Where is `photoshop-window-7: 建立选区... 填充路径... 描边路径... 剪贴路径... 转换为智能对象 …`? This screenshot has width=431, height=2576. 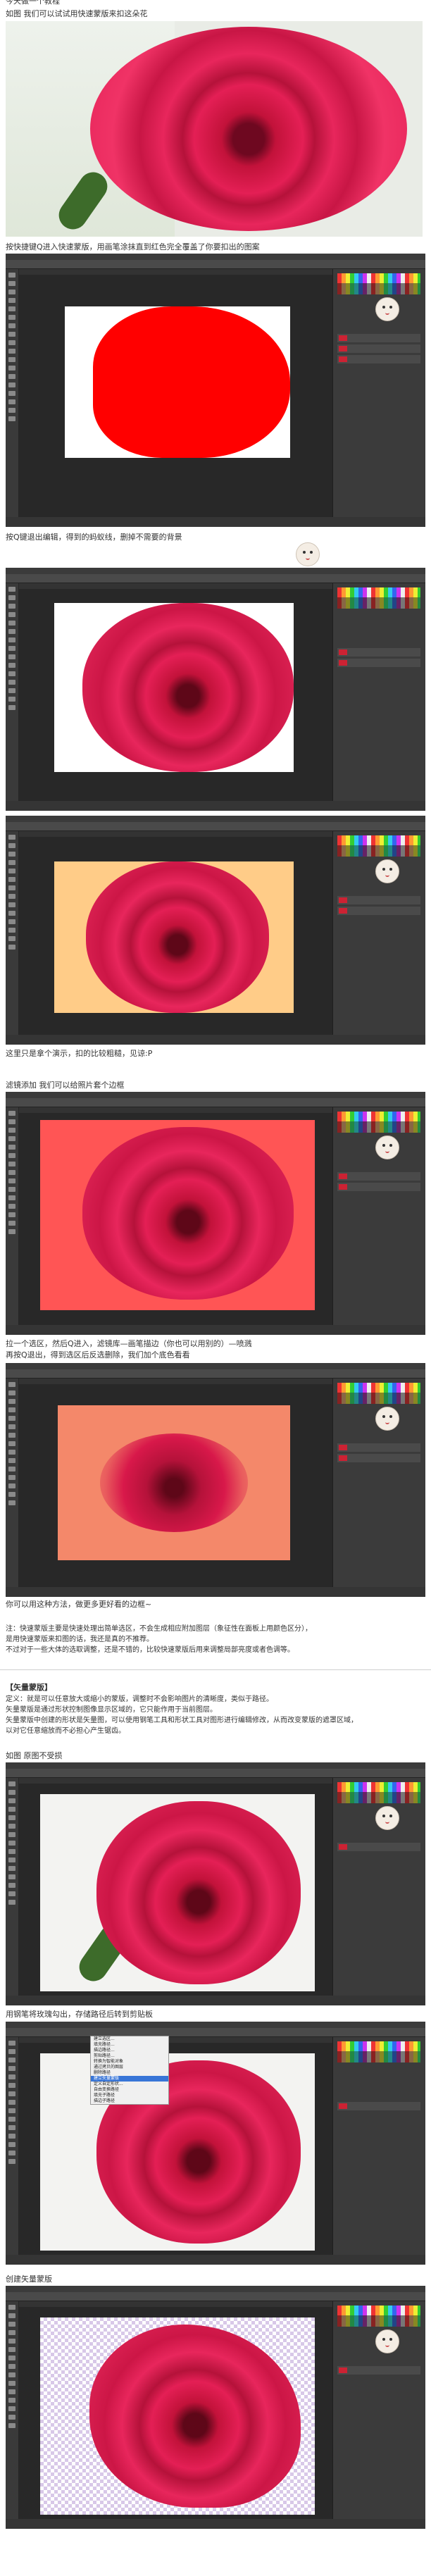
photoshop-window-7: 建立选区... 填充路径... 描边路径... 剪贴路径... 转换为智能对象 … is located at coordinates (216, 2143).